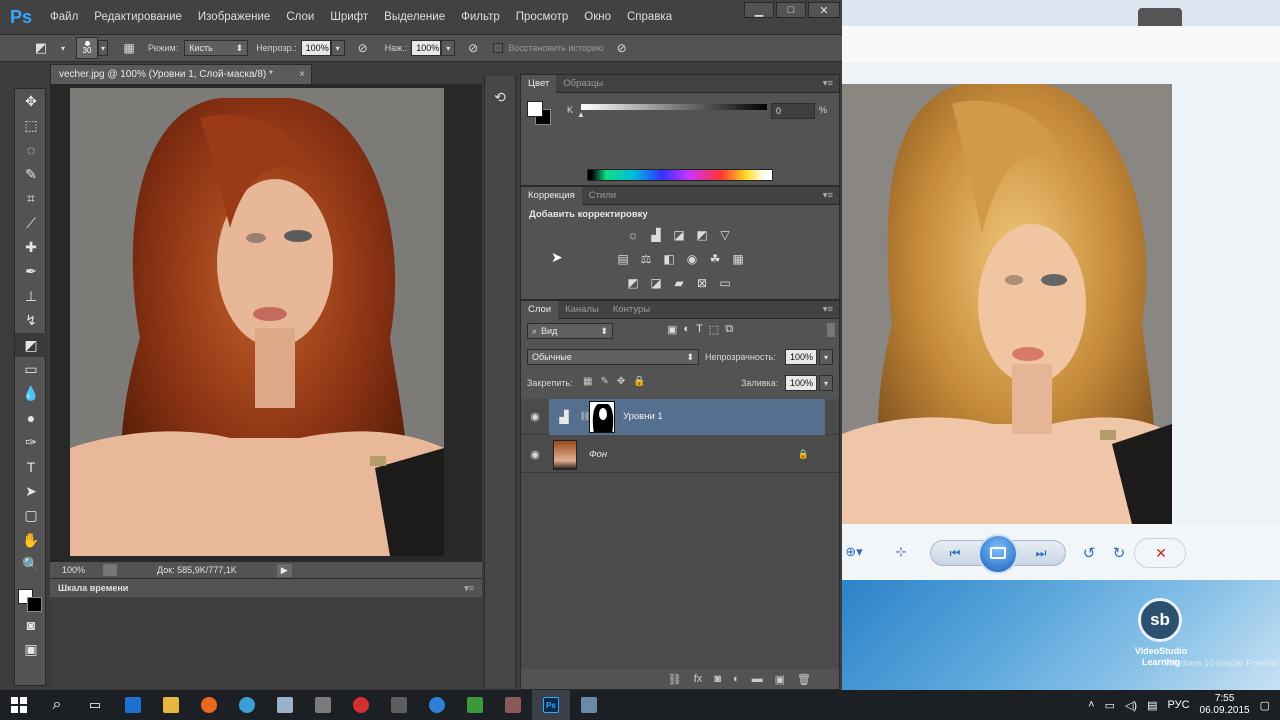 The image size is (1280, 720). Describe the element at coordinates (656, 283) in the screenshot. I see `posterize-icon: ◪` at that location.